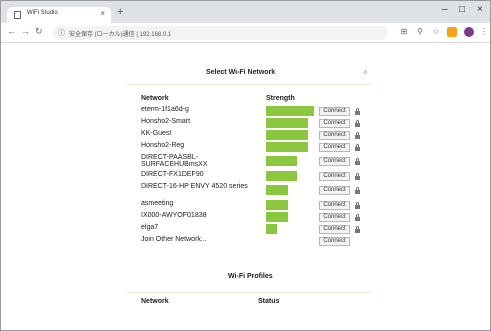 The height and width of the screenshot is (331, 491). I want to click on network-row: DIRECT-16-HP ENVY 4520 series Connect, so click(253, 190).